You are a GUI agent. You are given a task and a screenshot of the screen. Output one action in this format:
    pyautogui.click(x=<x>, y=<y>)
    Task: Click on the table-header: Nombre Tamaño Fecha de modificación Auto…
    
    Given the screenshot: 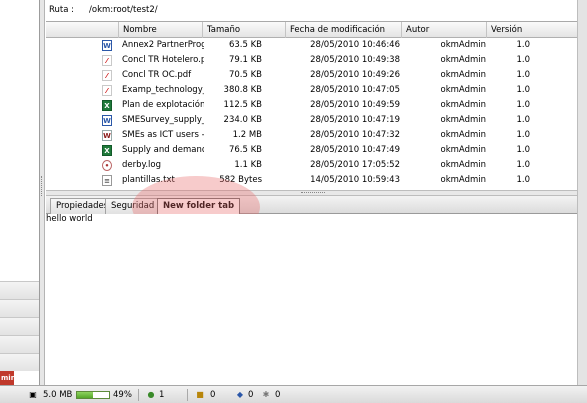 What is the action you would take?
    pyautogui.click(x=311, y=30)
    